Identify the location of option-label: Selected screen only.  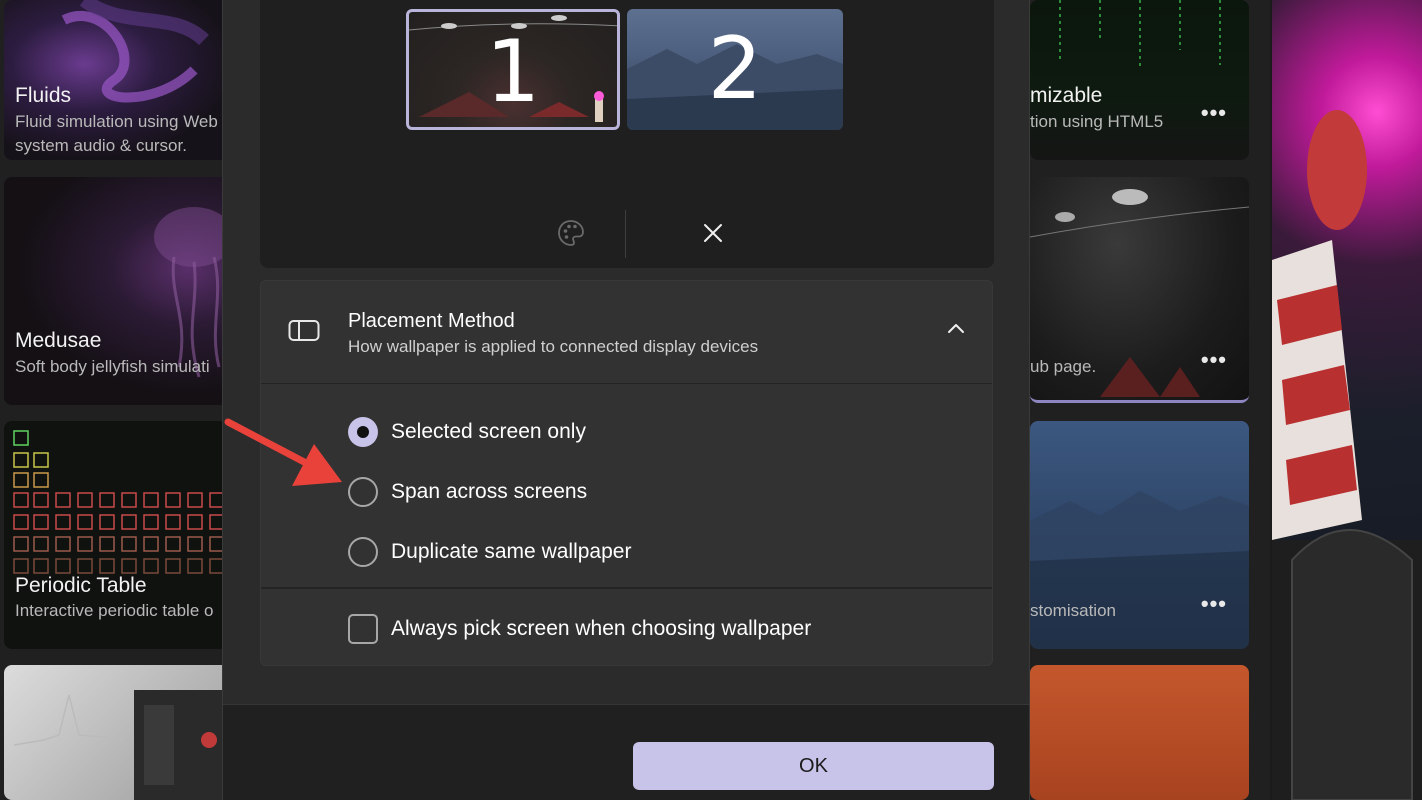
(488, 431).